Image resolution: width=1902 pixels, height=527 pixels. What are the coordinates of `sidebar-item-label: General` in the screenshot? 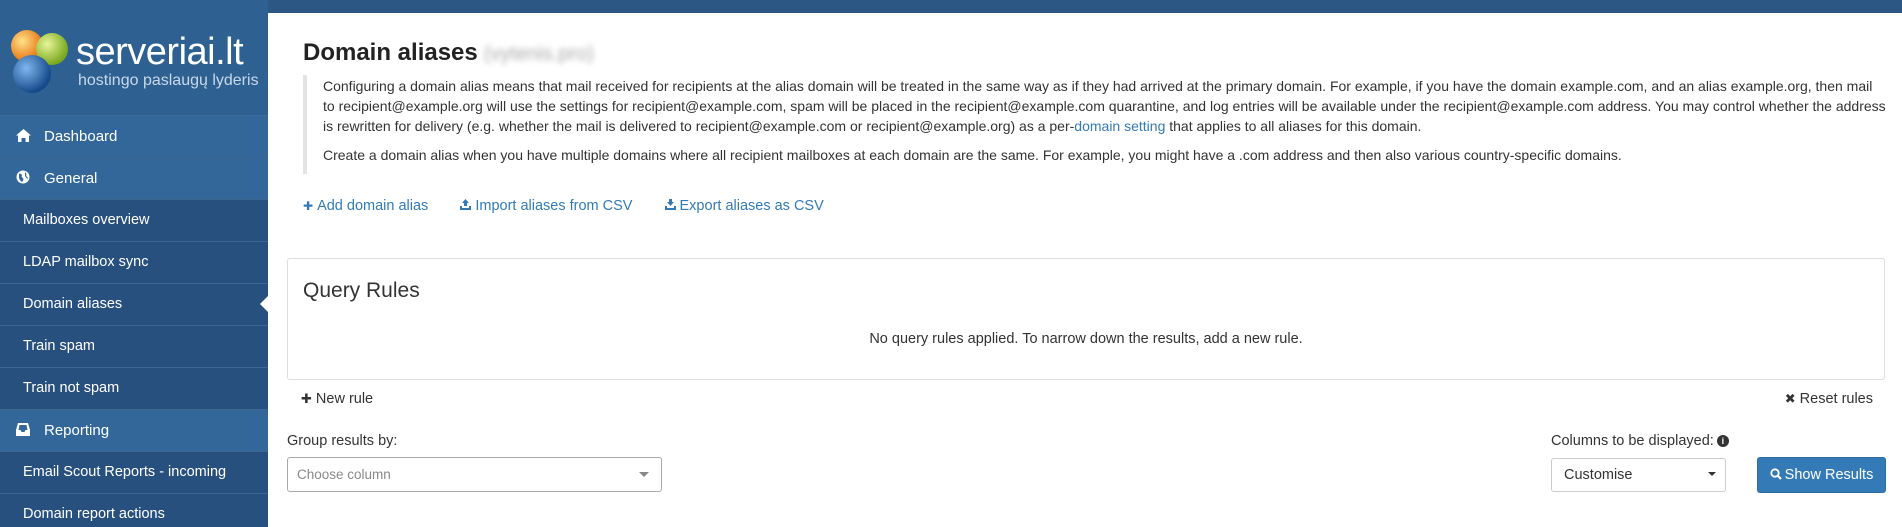 It's located at (71, 178).